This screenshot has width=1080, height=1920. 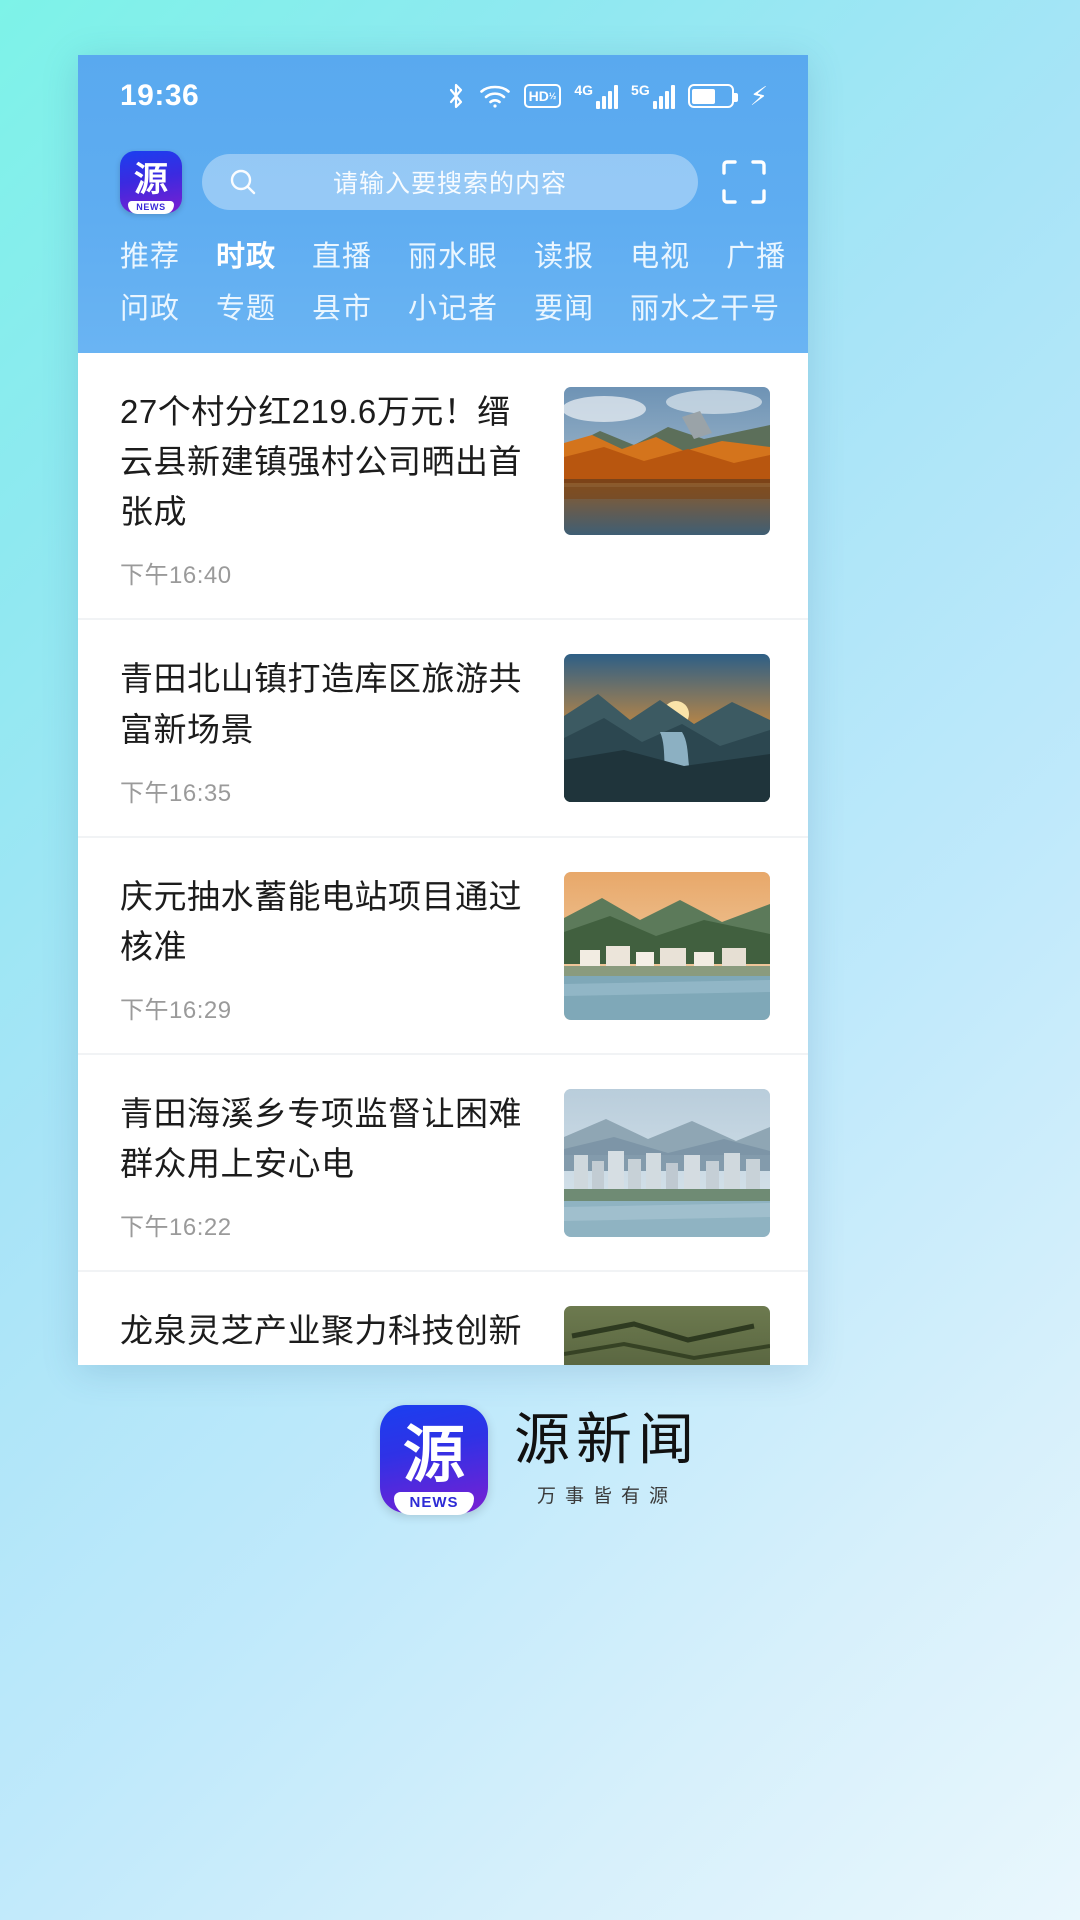 What do you see at coordinates (453, 257) in the screenshot?
I see `tab-lishuiyan: 丽水眼` at bounding box center [453, 257].